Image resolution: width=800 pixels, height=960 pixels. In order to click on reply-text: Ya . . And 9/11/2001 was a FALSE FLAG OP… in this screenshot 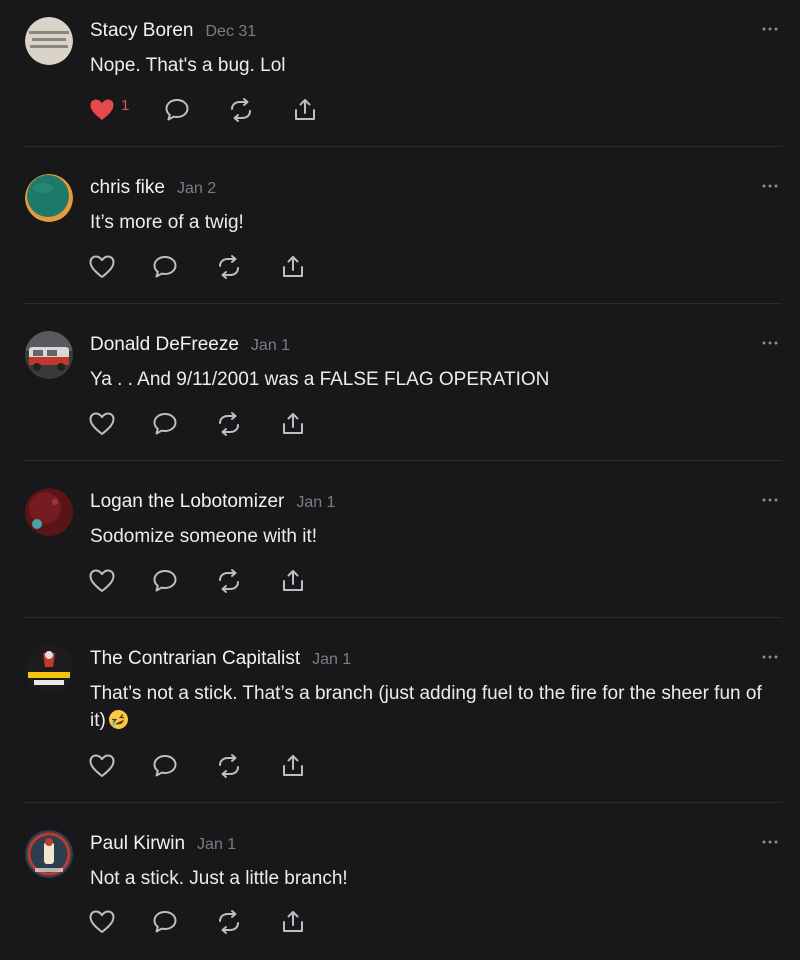, I will do `click(320, 379)`.